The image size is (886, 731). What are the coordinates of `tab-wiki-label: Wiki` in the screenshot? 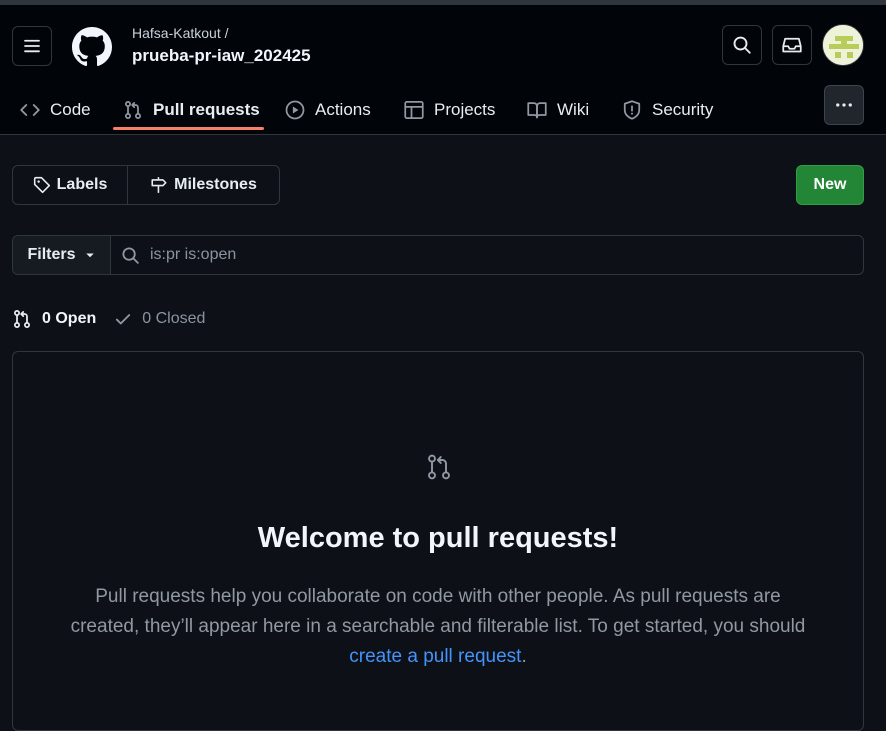 It's located at (573, 109).